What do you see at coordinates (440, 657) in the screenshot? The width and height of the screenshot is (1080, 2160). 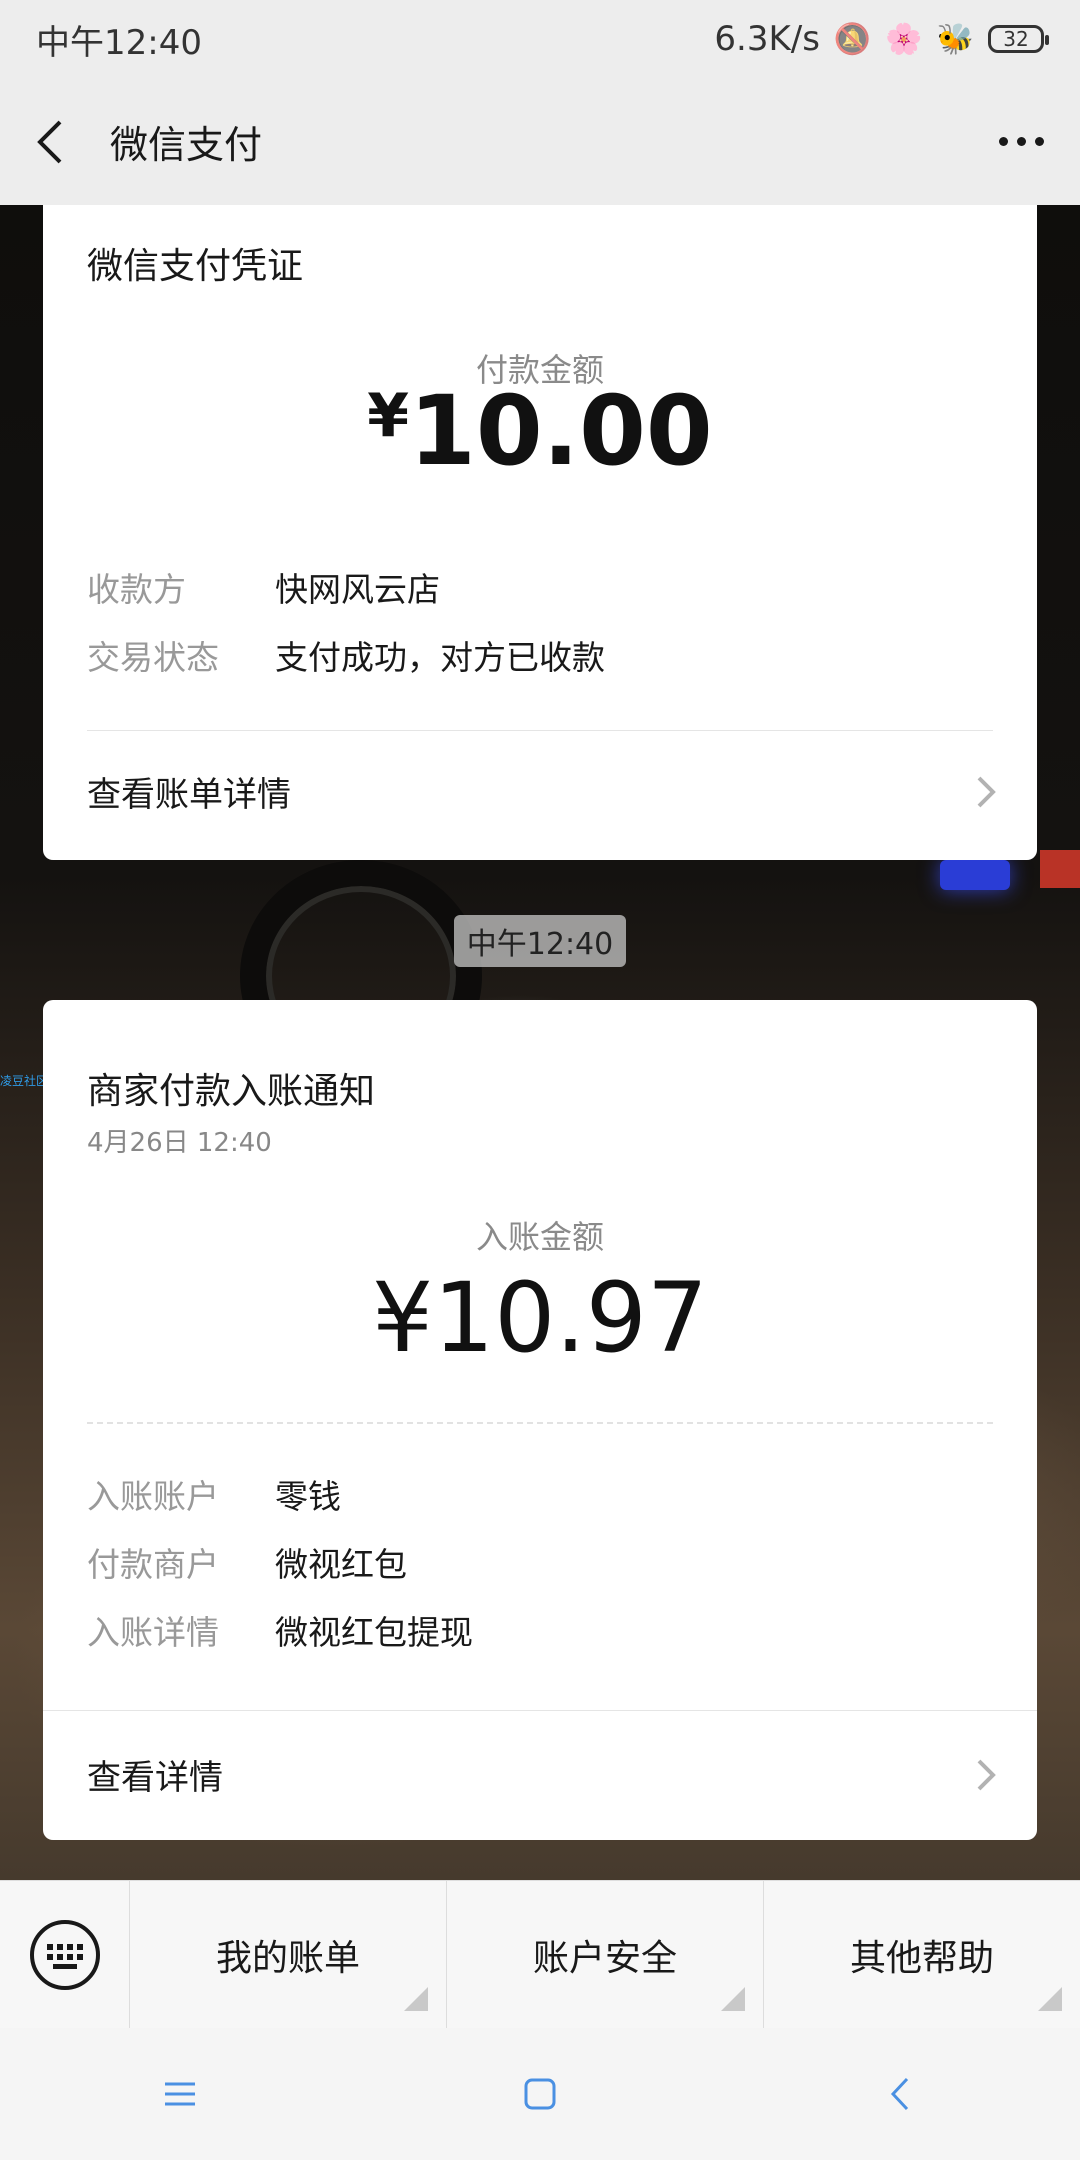 I see `detail-value: 支付成功，对方已收款` at bounding box center [440, 657].